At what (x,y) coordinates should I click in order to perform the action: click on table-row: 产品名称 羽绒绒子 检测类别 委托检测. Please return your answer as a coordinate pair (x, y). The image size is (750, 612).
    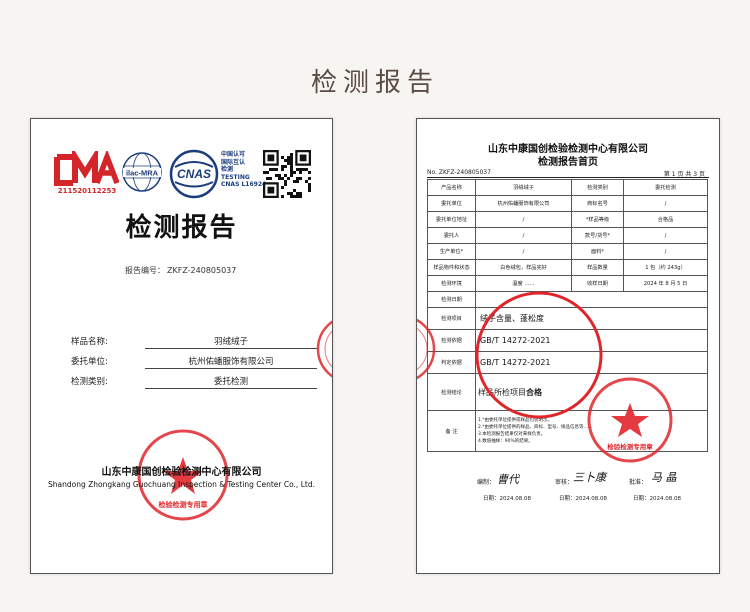
    Looking at the image, I should click on (567, 187).